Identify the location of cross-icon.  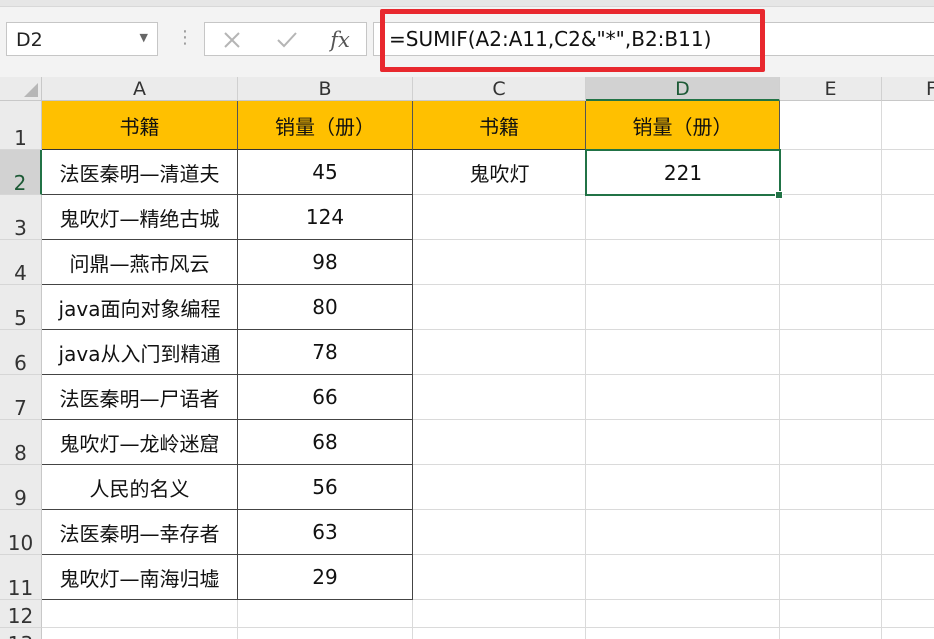
(232, 40).